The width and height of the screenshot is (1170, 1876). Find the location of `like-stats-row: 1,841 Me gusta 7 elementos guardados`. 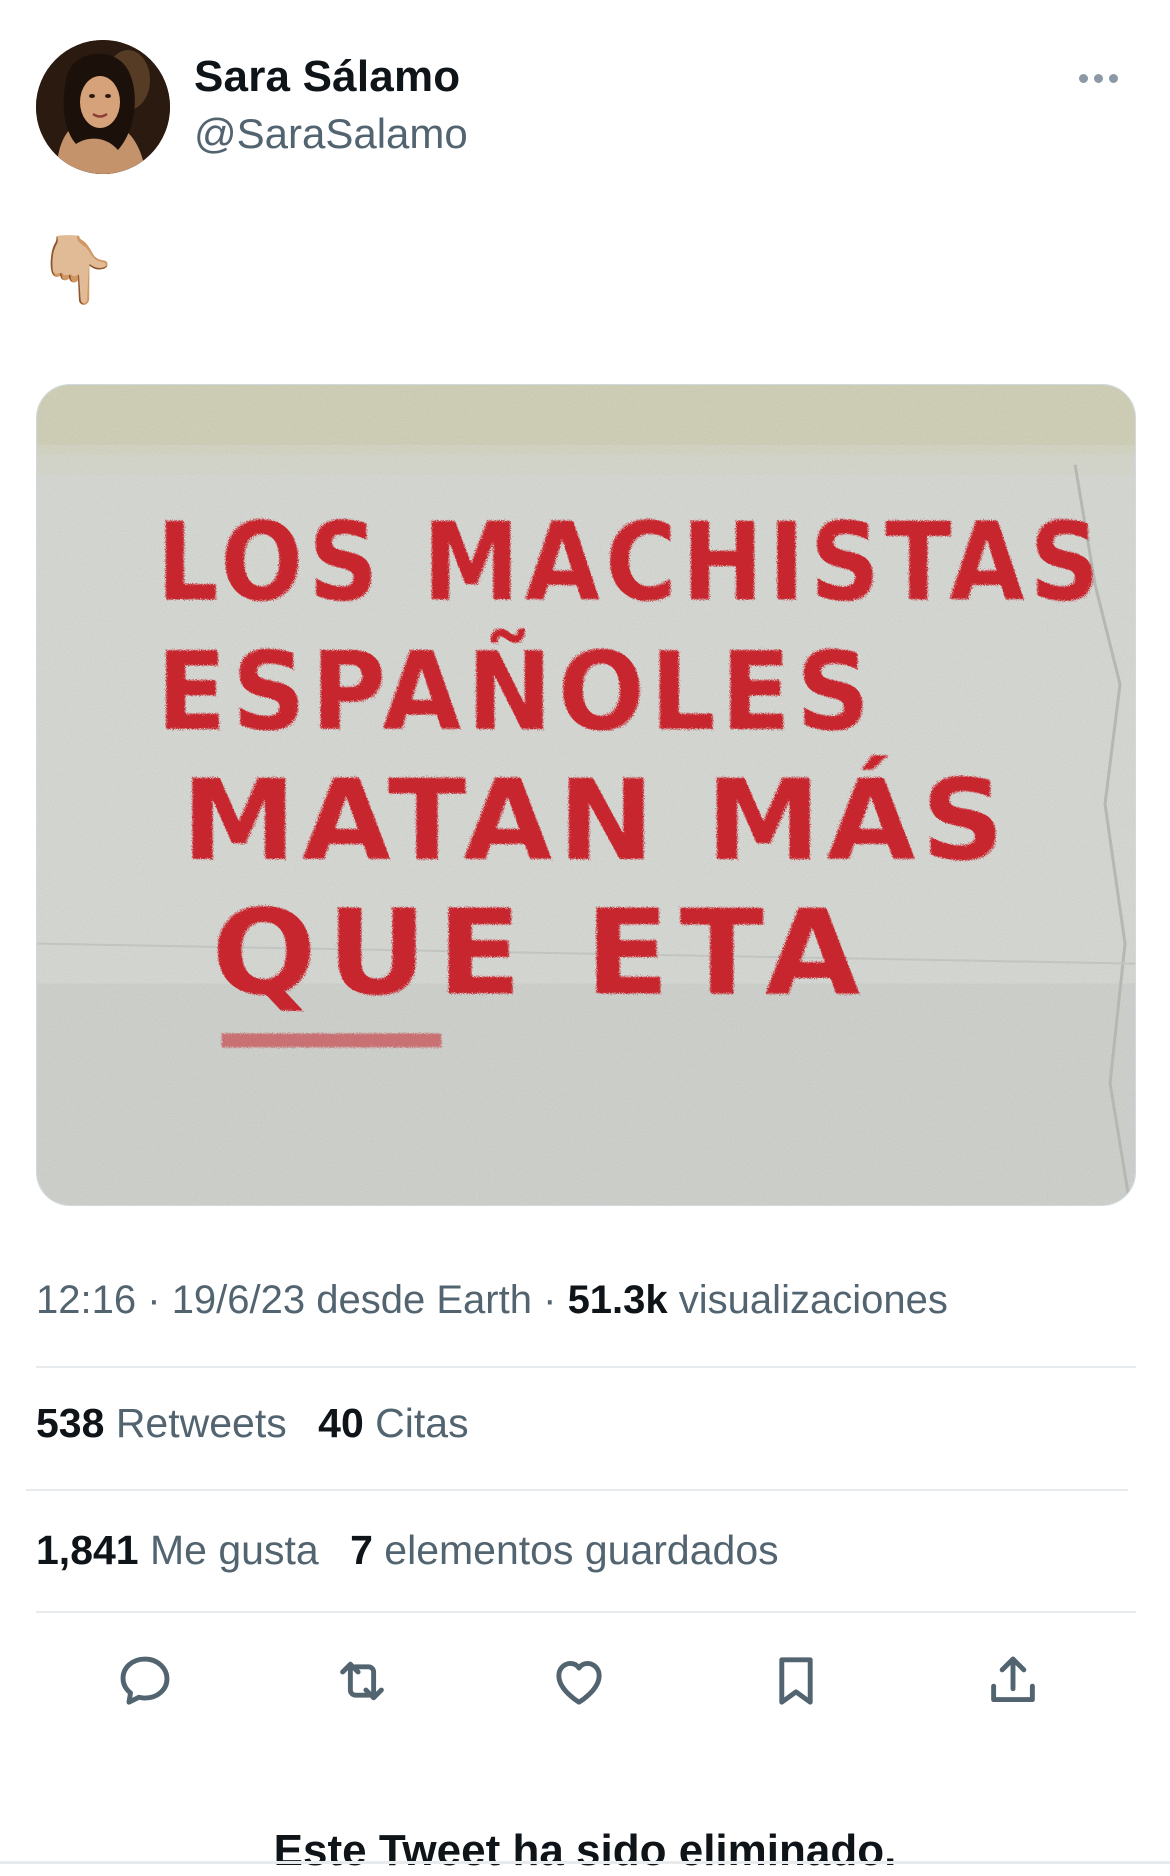

like-stats-row: 1,841 Me gusta 7 elementos guardados is located at coordinates (407, 1550).